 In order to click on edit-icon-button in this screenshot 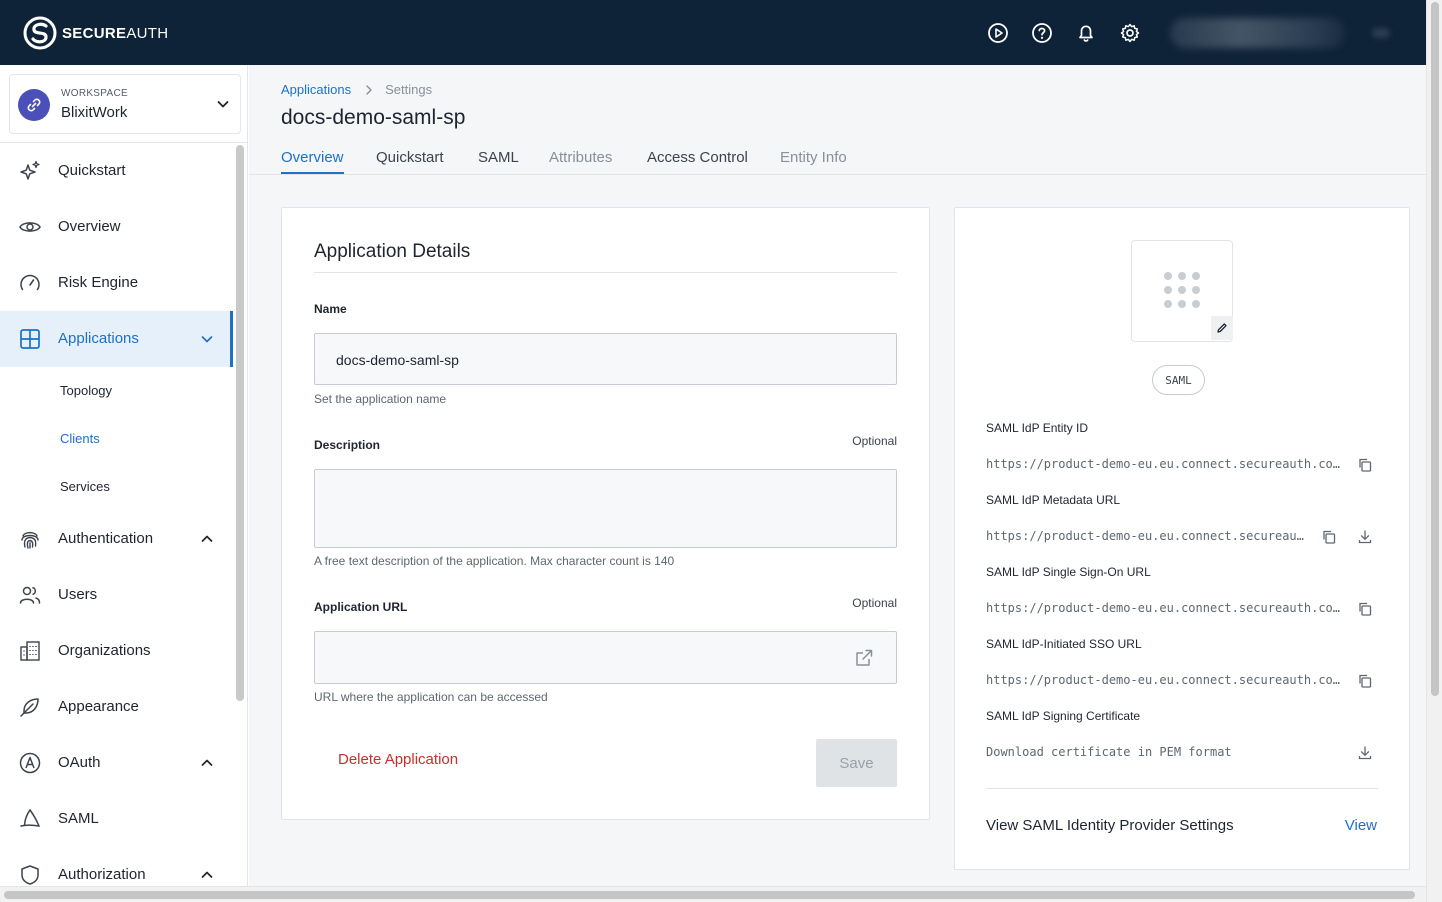, I will do `click(1222, 328)`.